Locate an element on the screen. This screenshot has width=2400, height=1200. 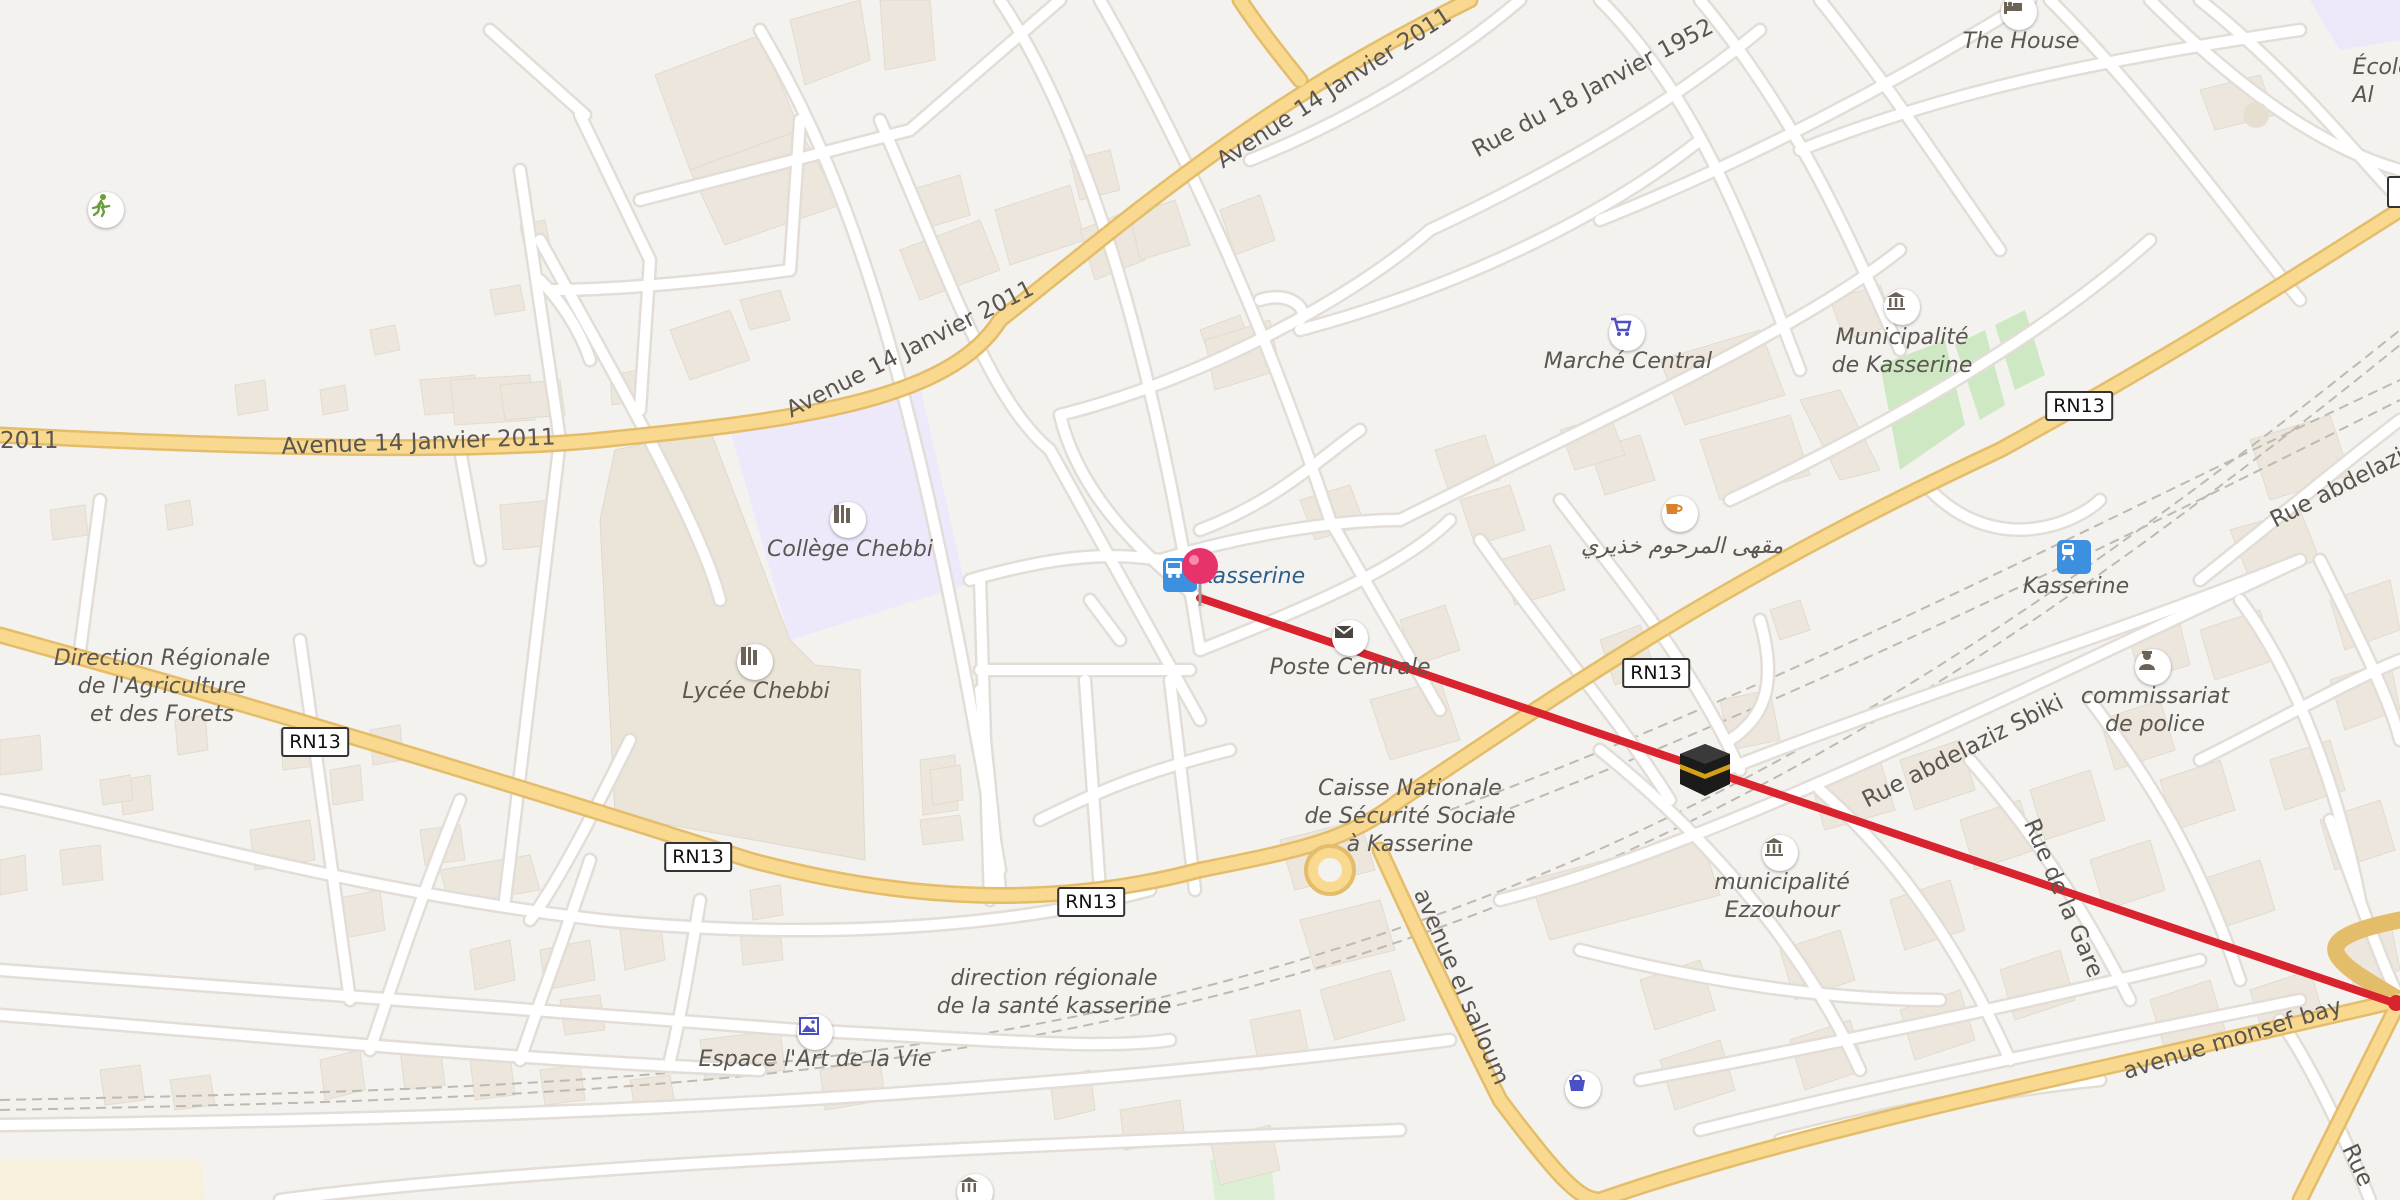
train-station-label: Kasserine is located at coordinates (2076, 586).